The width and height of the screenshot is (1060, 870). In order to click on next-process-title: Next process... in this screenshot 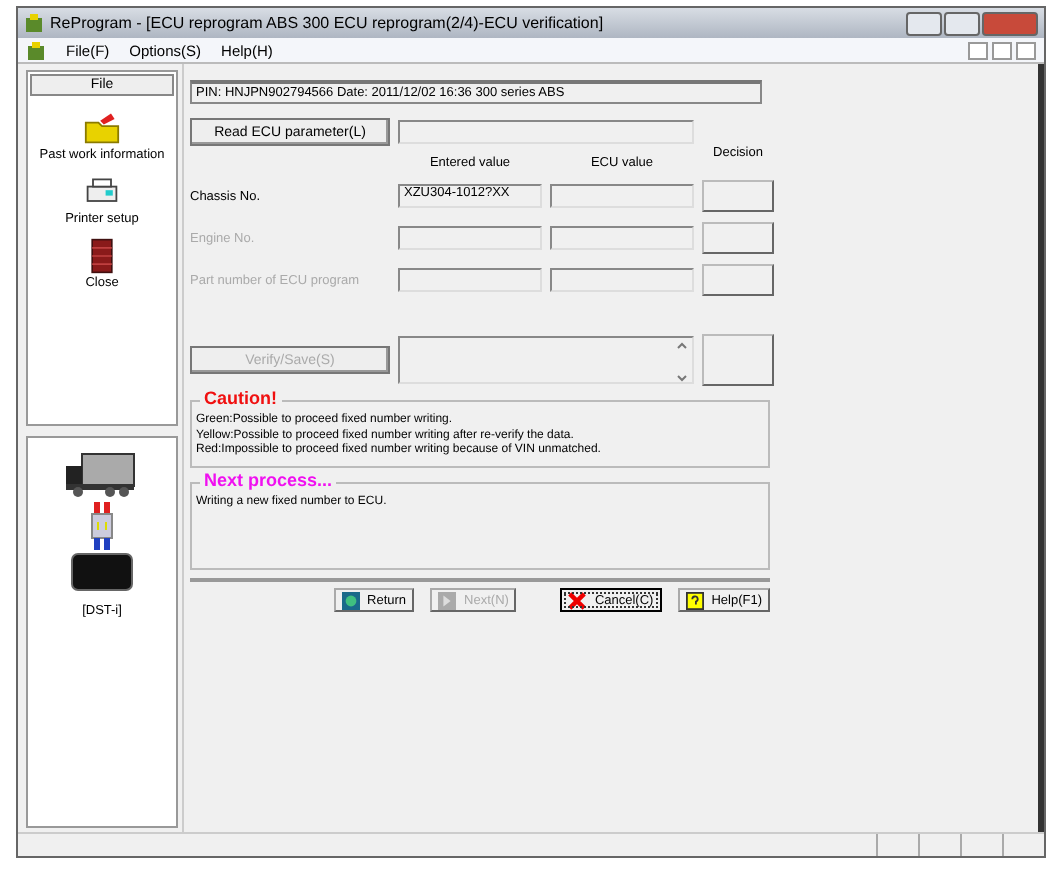, I will do `click(268, 480)`.